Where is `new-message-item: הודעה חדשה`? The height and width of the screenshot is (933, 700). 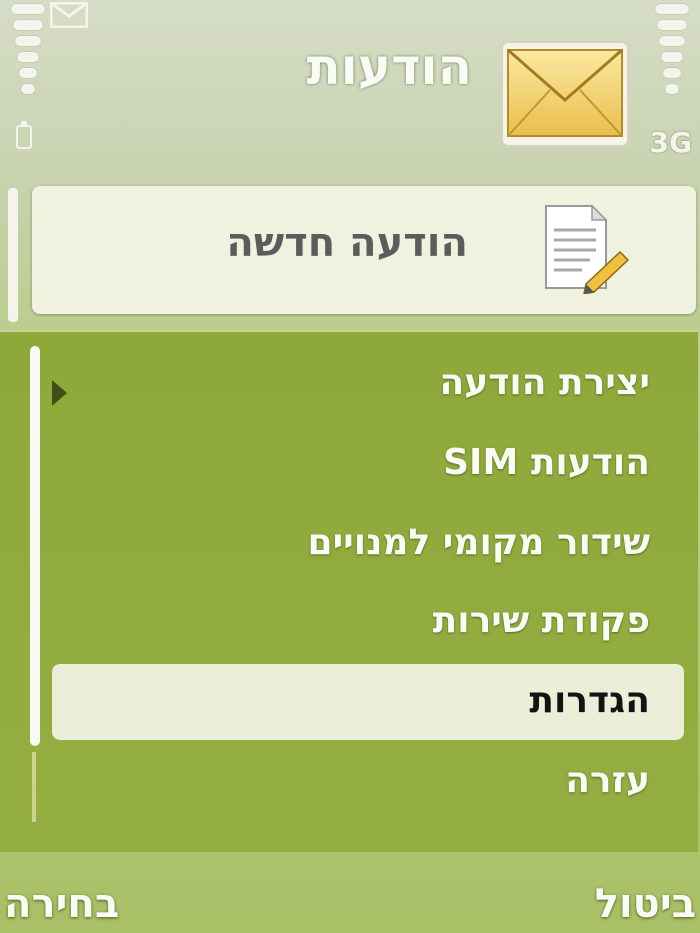
new-message-item: הודעה חדשה is located at coordinates (364, 250).